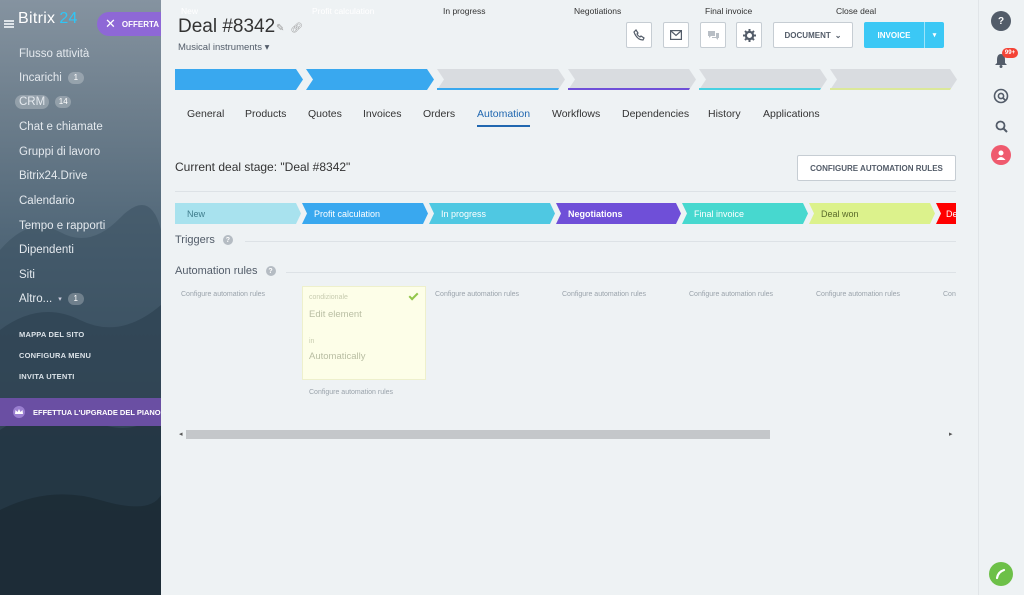 The height and width of the screenshot is (595, 1024). I want to click on sidebar-item-dipendenti: Dipendenti, so click(46, 250).